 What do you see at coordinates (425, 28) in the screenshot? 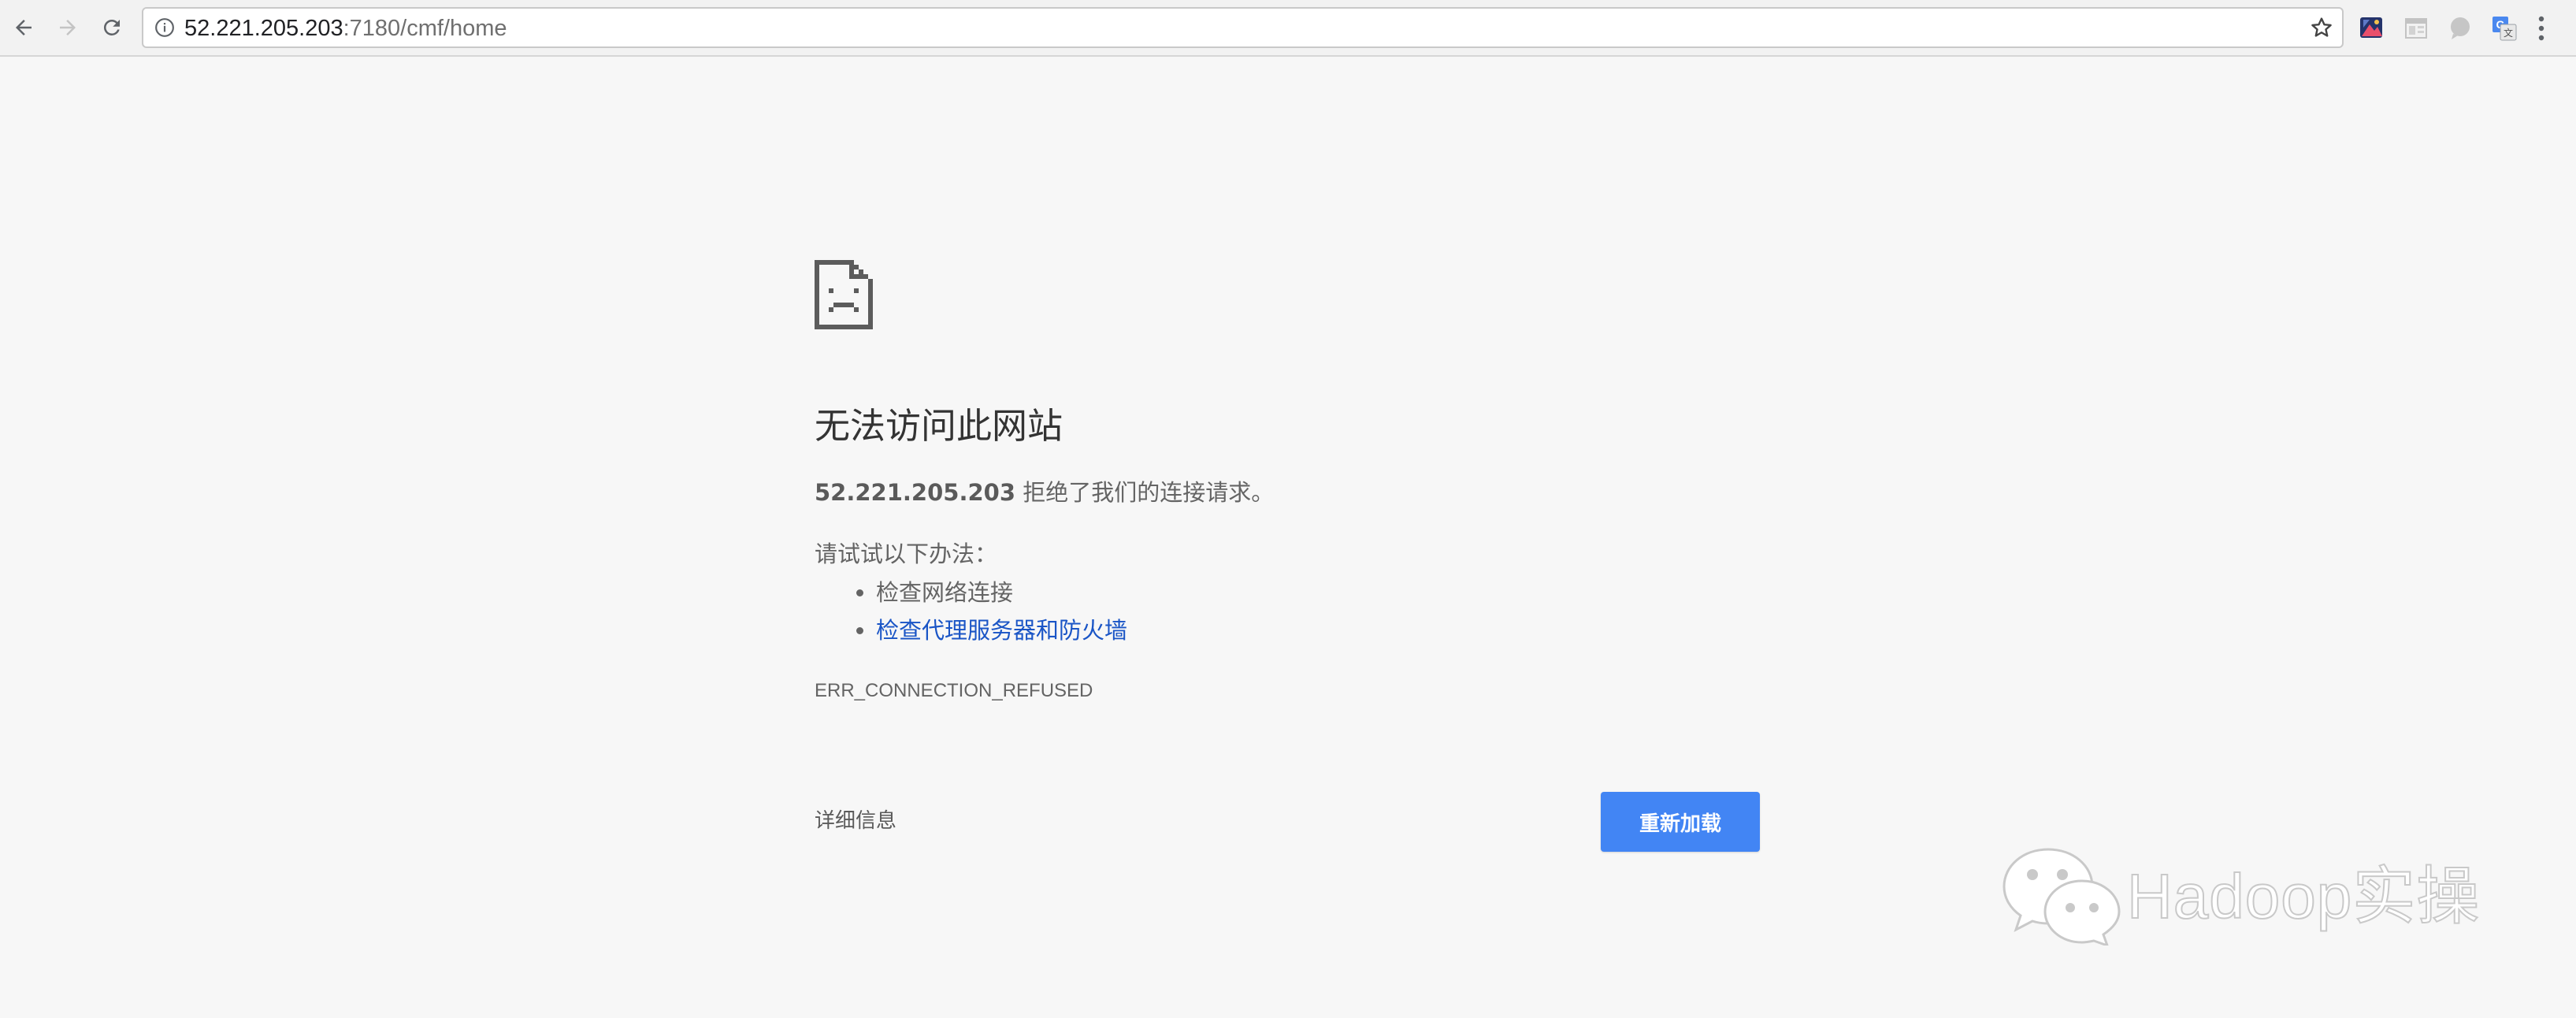
I see `url-path: :7180/cmf/home` at bounding box center [425, 28].